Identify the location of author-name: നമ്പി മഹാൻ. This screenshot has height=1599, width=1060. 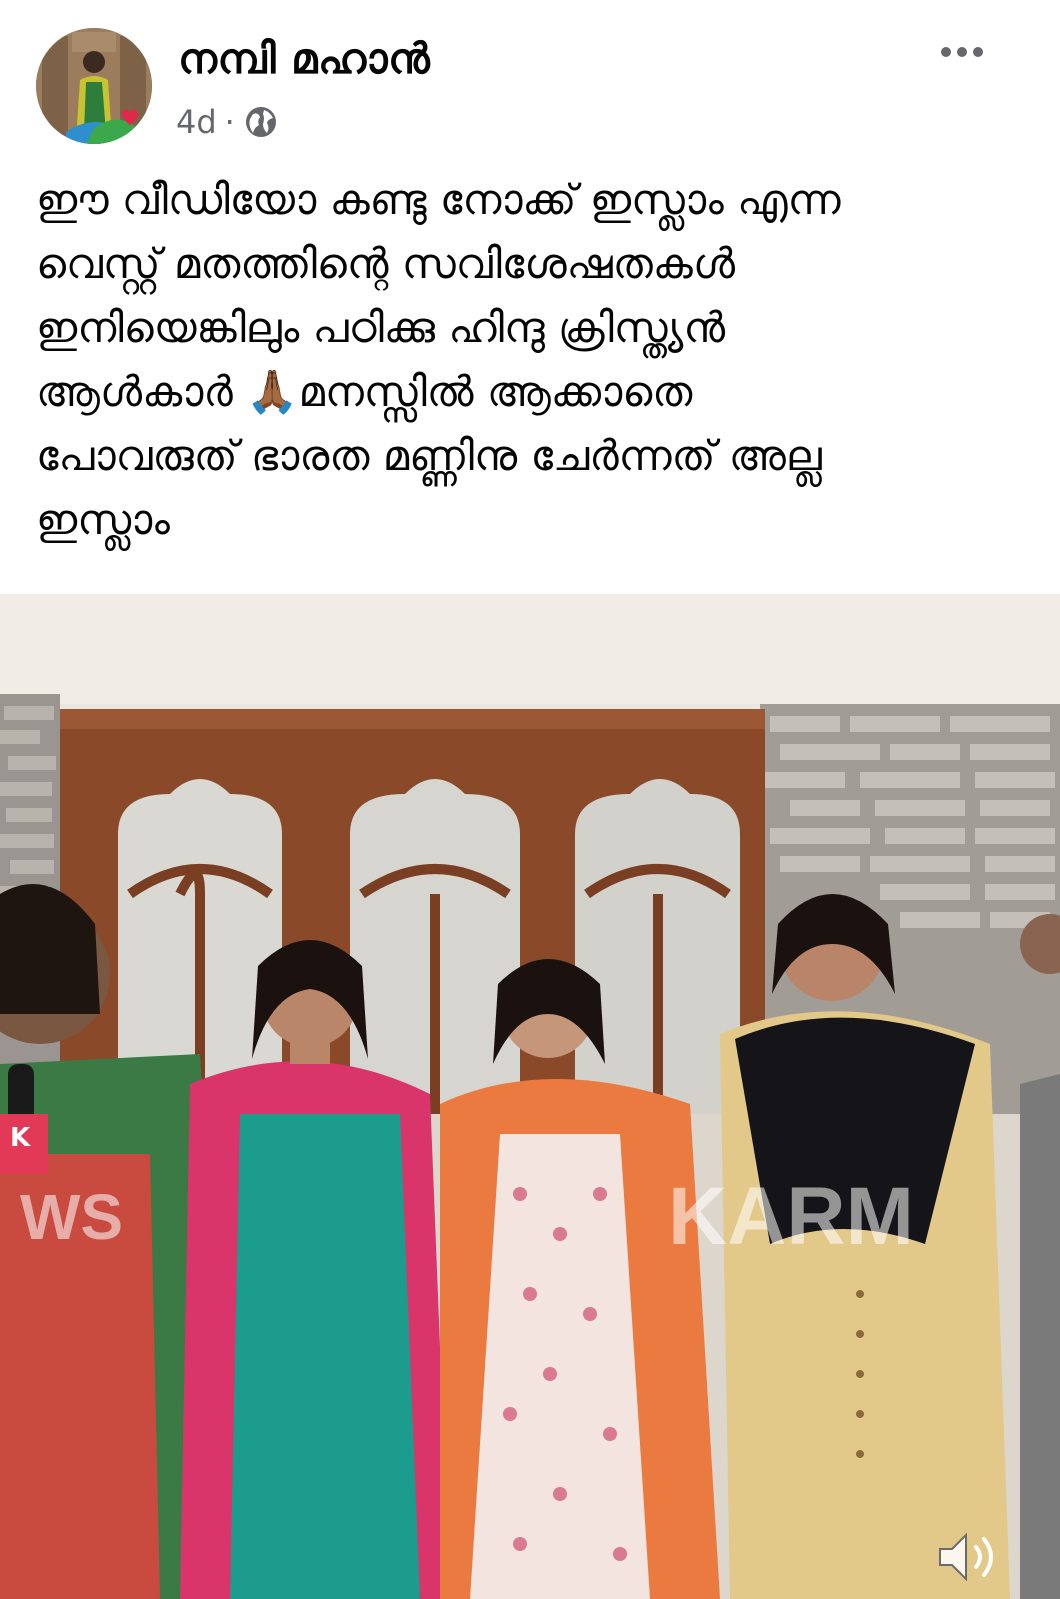
(304, 59).